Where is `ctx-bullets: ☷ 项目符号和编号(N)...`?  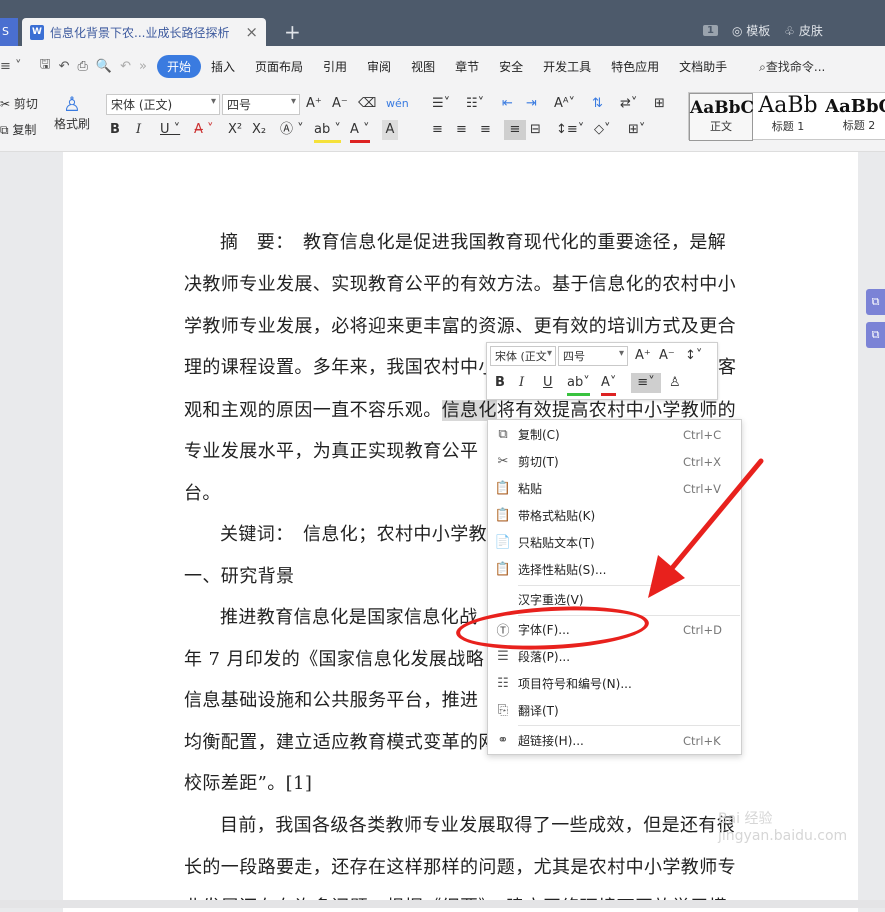 ctx-bullets: ☷ 项目符号和编号(N)... is located at coordinates (614, 683).